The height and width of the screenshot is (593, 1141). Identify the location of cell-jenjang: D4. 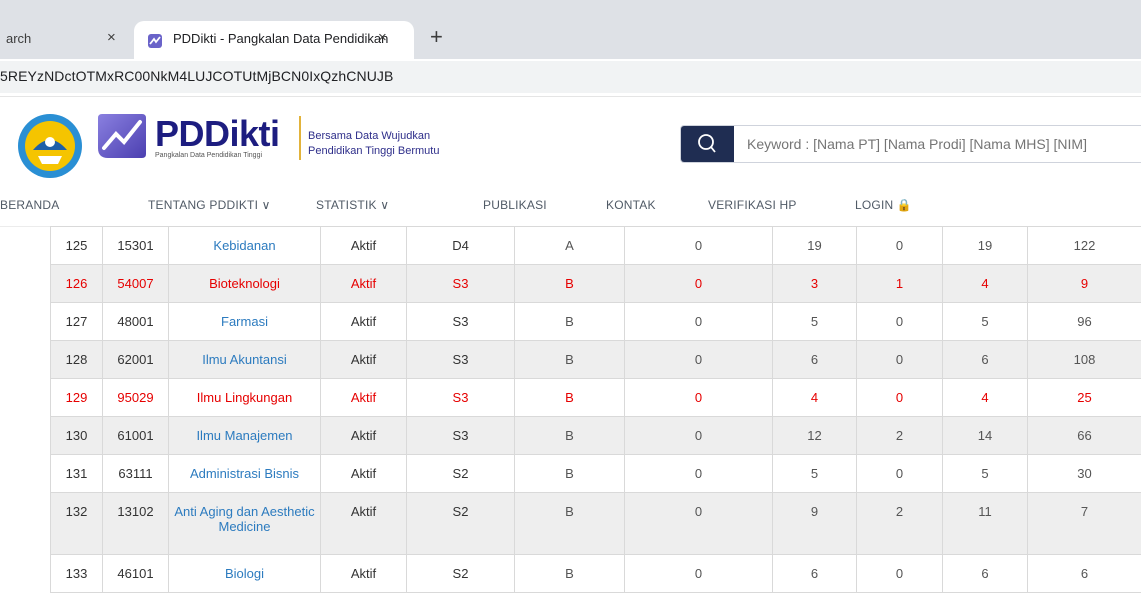
(461, 246).